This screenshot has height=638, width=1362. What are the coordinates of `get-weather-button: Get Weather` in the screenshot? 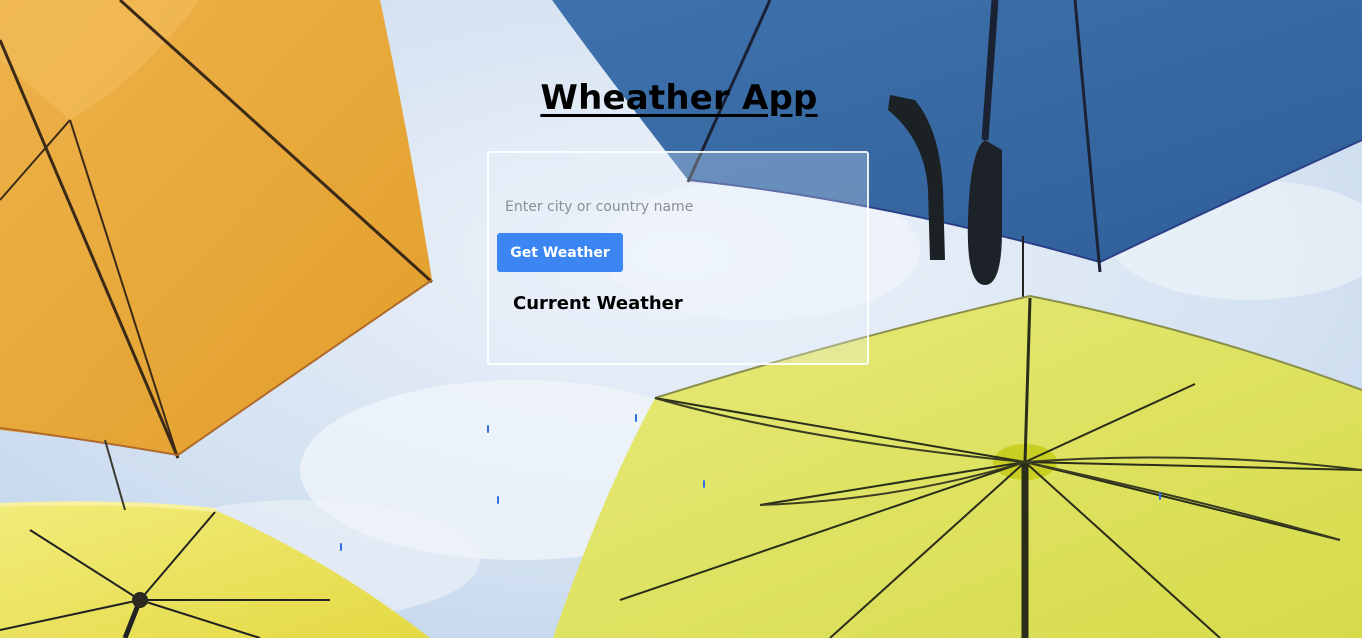 It's located at (560, 252).